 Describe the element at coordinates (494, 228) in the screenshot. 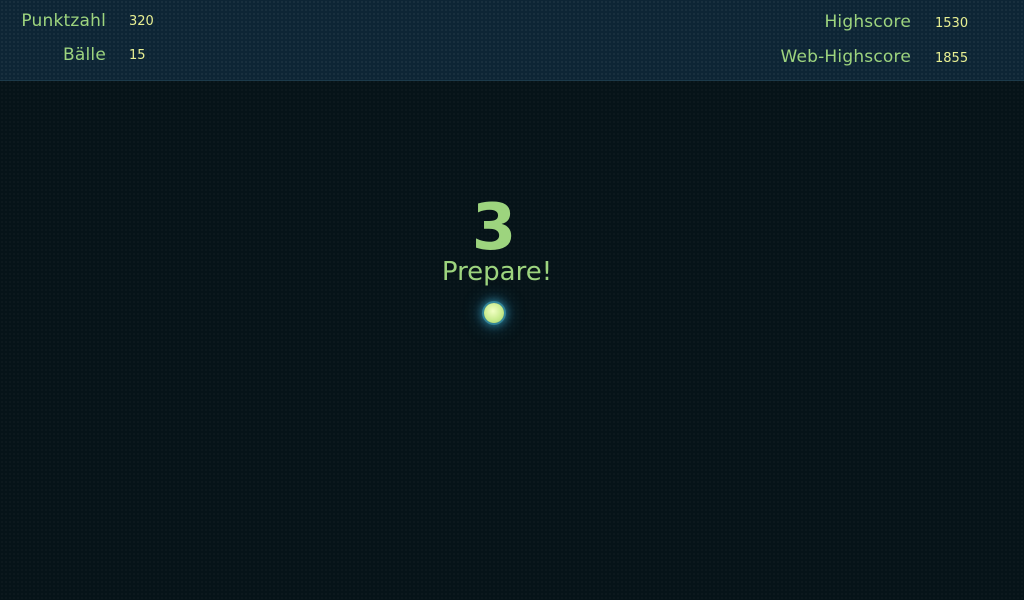

I see `countdown-number: 3` at that location.